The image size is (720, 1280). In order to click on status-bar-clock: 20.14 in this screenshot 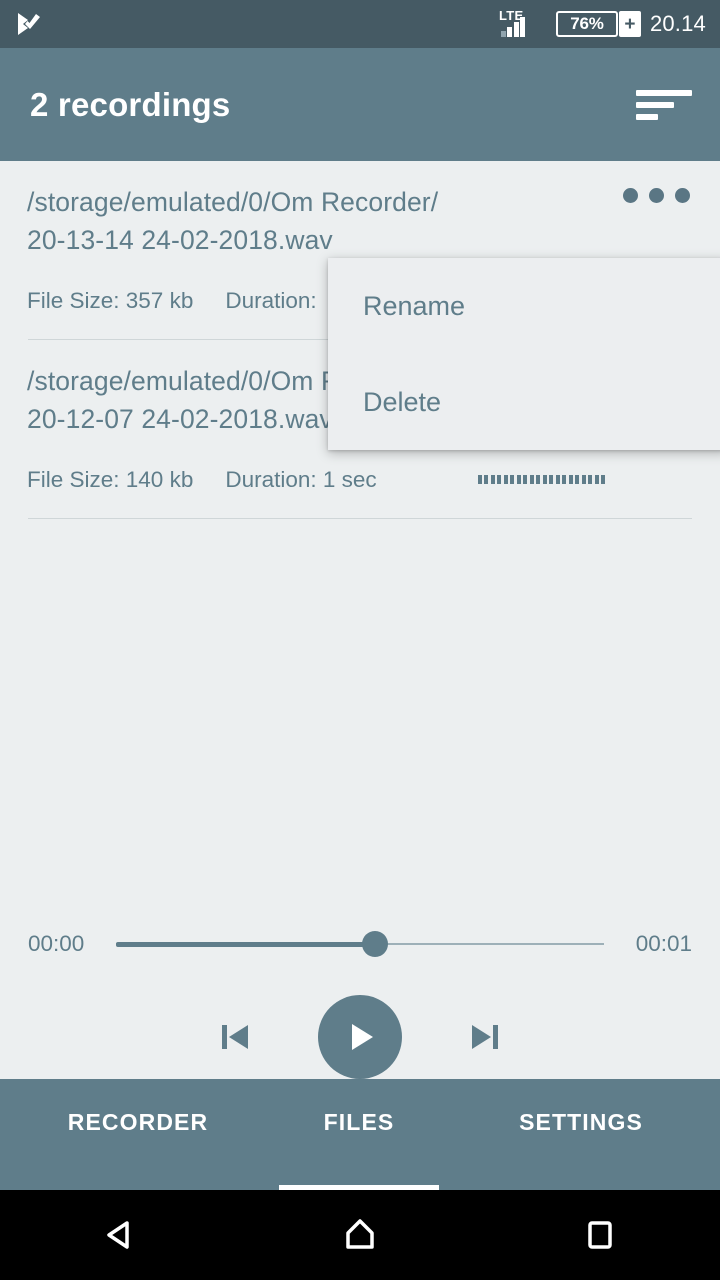, I will do `click(677, 23)`.